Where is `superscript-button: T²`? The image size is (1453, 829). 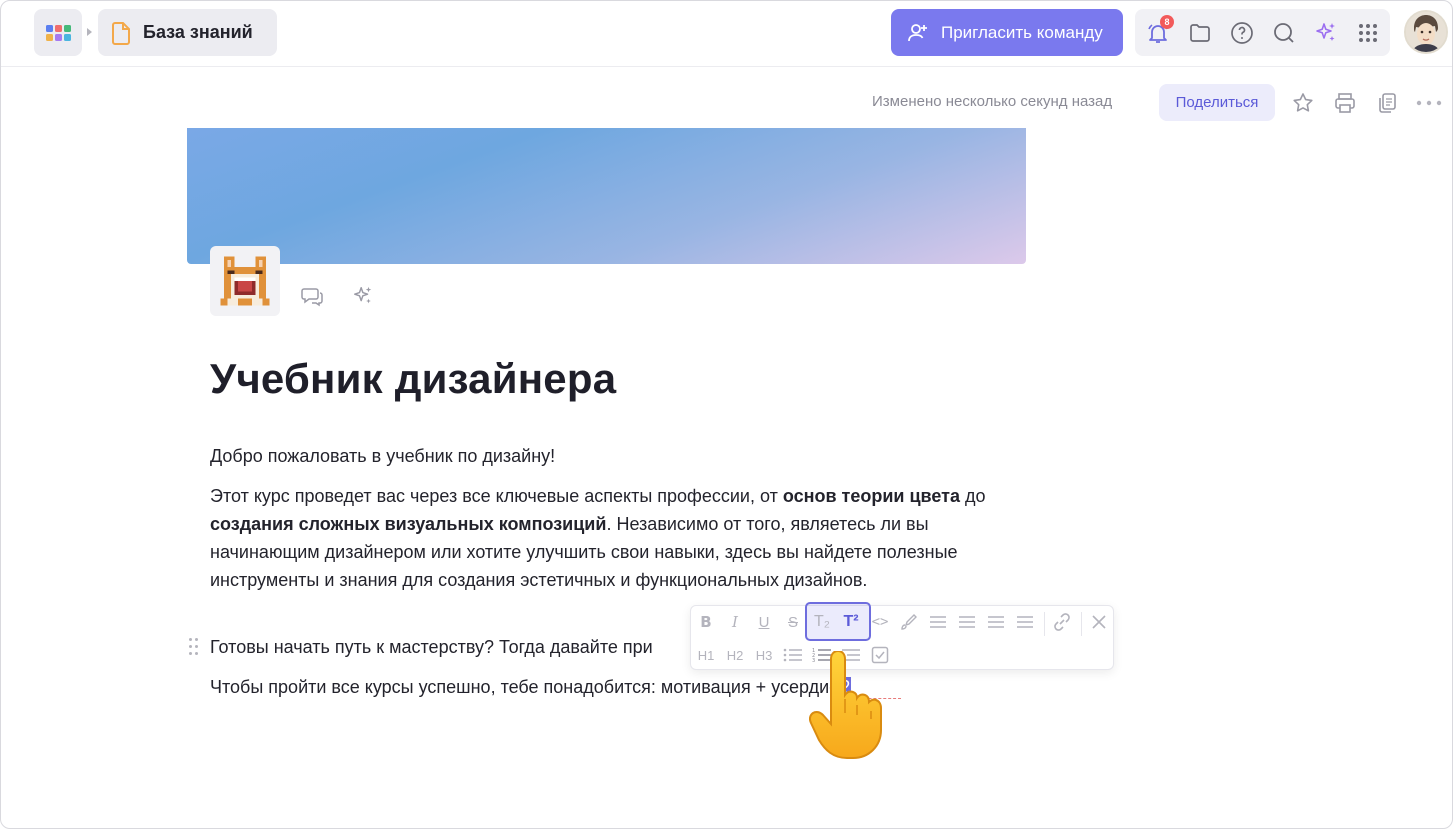
superscript-button: T² is located at coordinates (851, 622).